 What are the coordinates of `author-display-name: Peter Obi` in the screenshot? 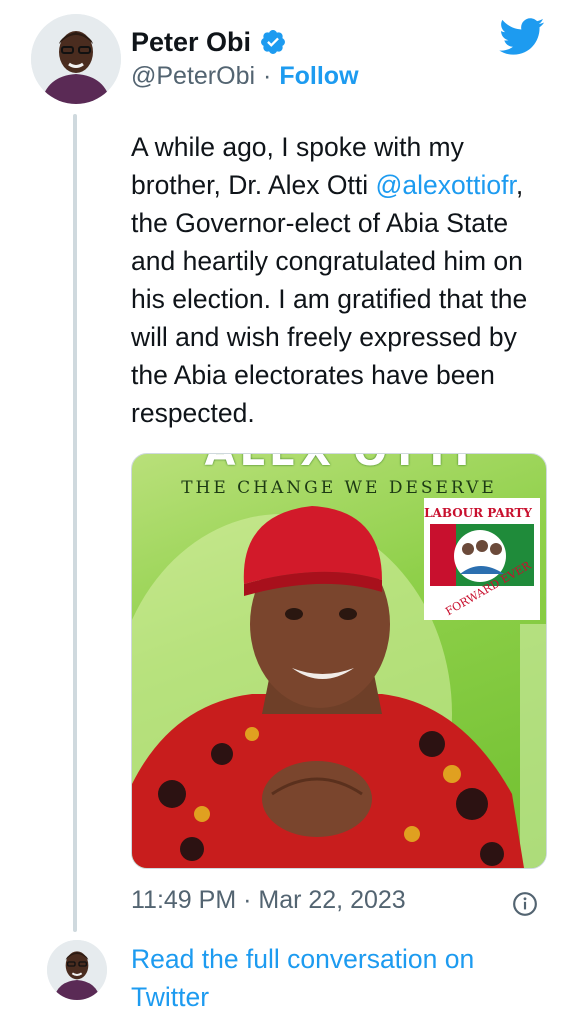 It's located at (191, 42).